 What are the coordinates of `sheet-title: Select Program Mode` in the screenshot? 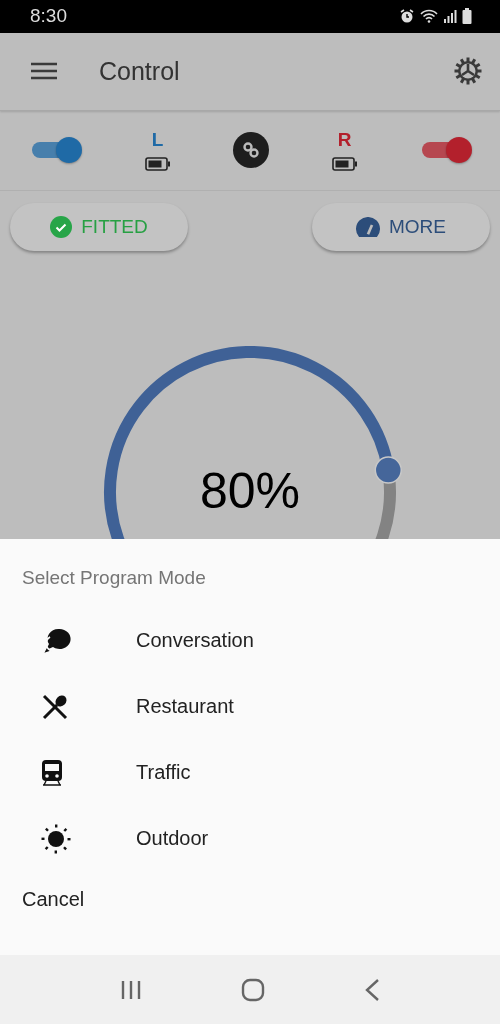 It's located at (114, 577).